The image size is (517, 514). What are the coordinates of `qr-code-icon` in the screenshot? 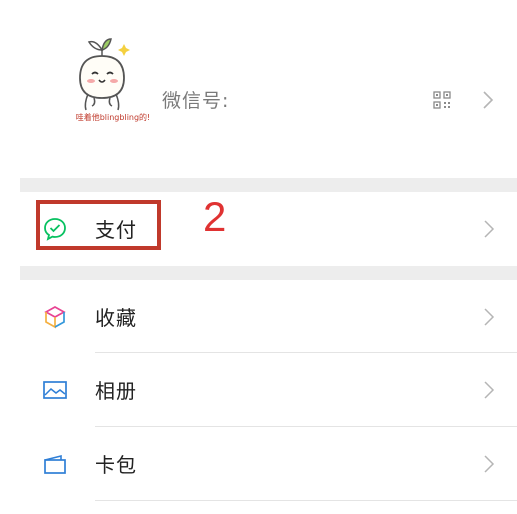 It's located at (442, 100).